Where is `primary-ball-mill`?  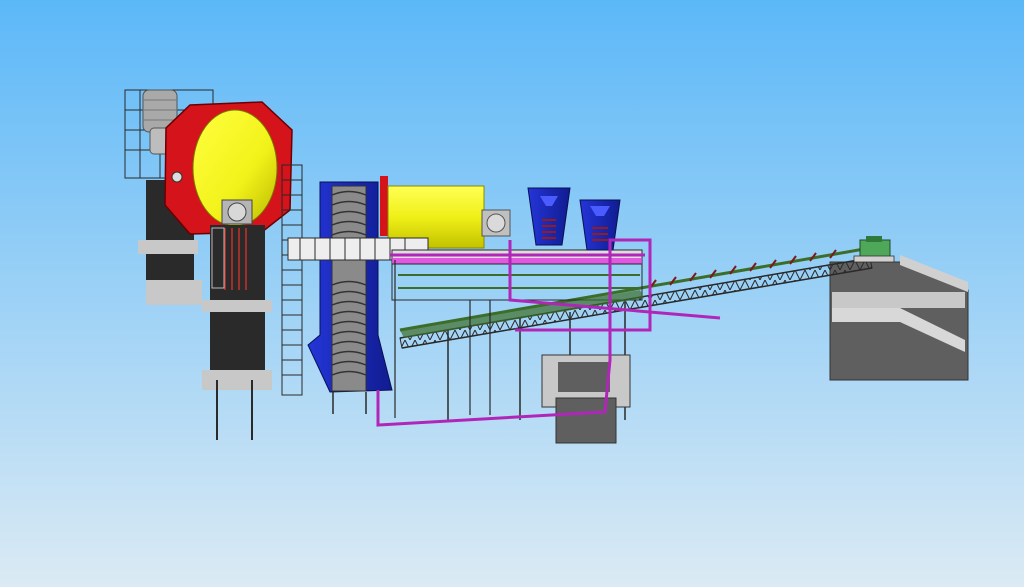
primary-ball-mill is located at coordinates (228, 168).